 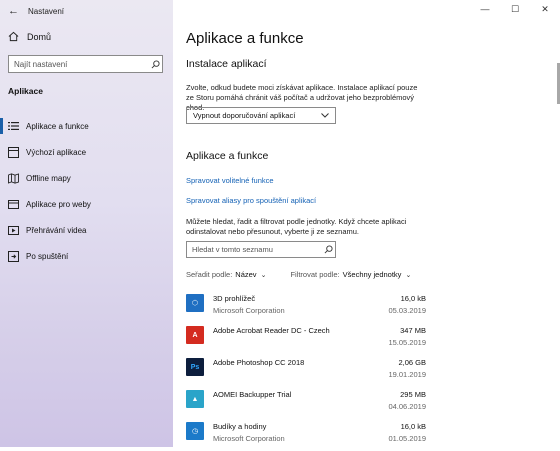 What do you see at coordinates (18, 11) in the screenshot?
I see `back-arrow-icon: ←` at bounding box center [18, 11].